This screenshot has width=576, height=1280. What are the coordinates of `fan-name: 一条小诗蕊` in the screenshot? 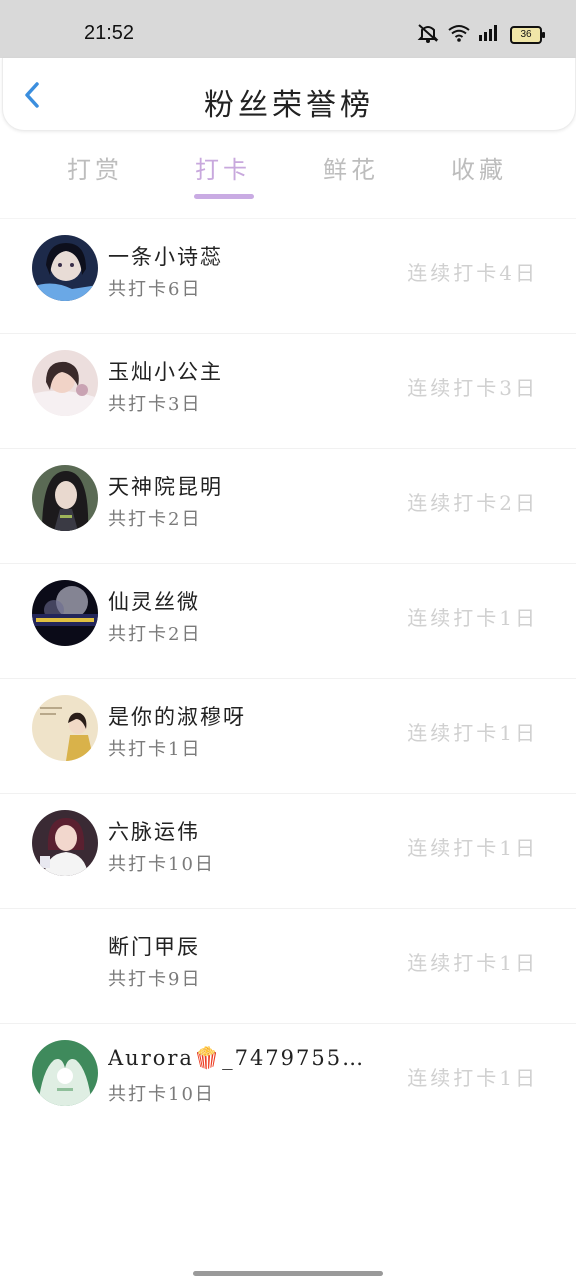 It's located at (165, 257).